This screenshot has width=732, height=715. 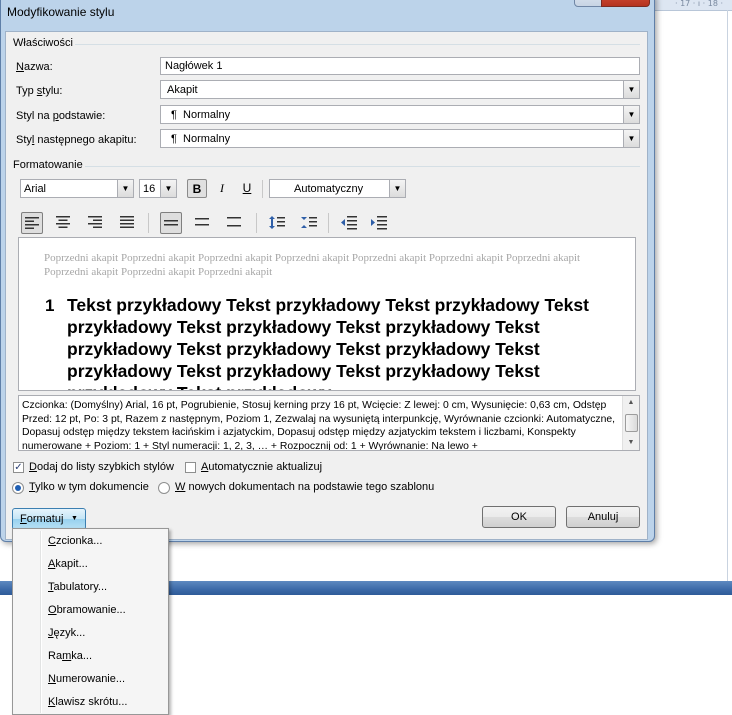 I want to click on align-right-icon, so click(x=95, y=222).